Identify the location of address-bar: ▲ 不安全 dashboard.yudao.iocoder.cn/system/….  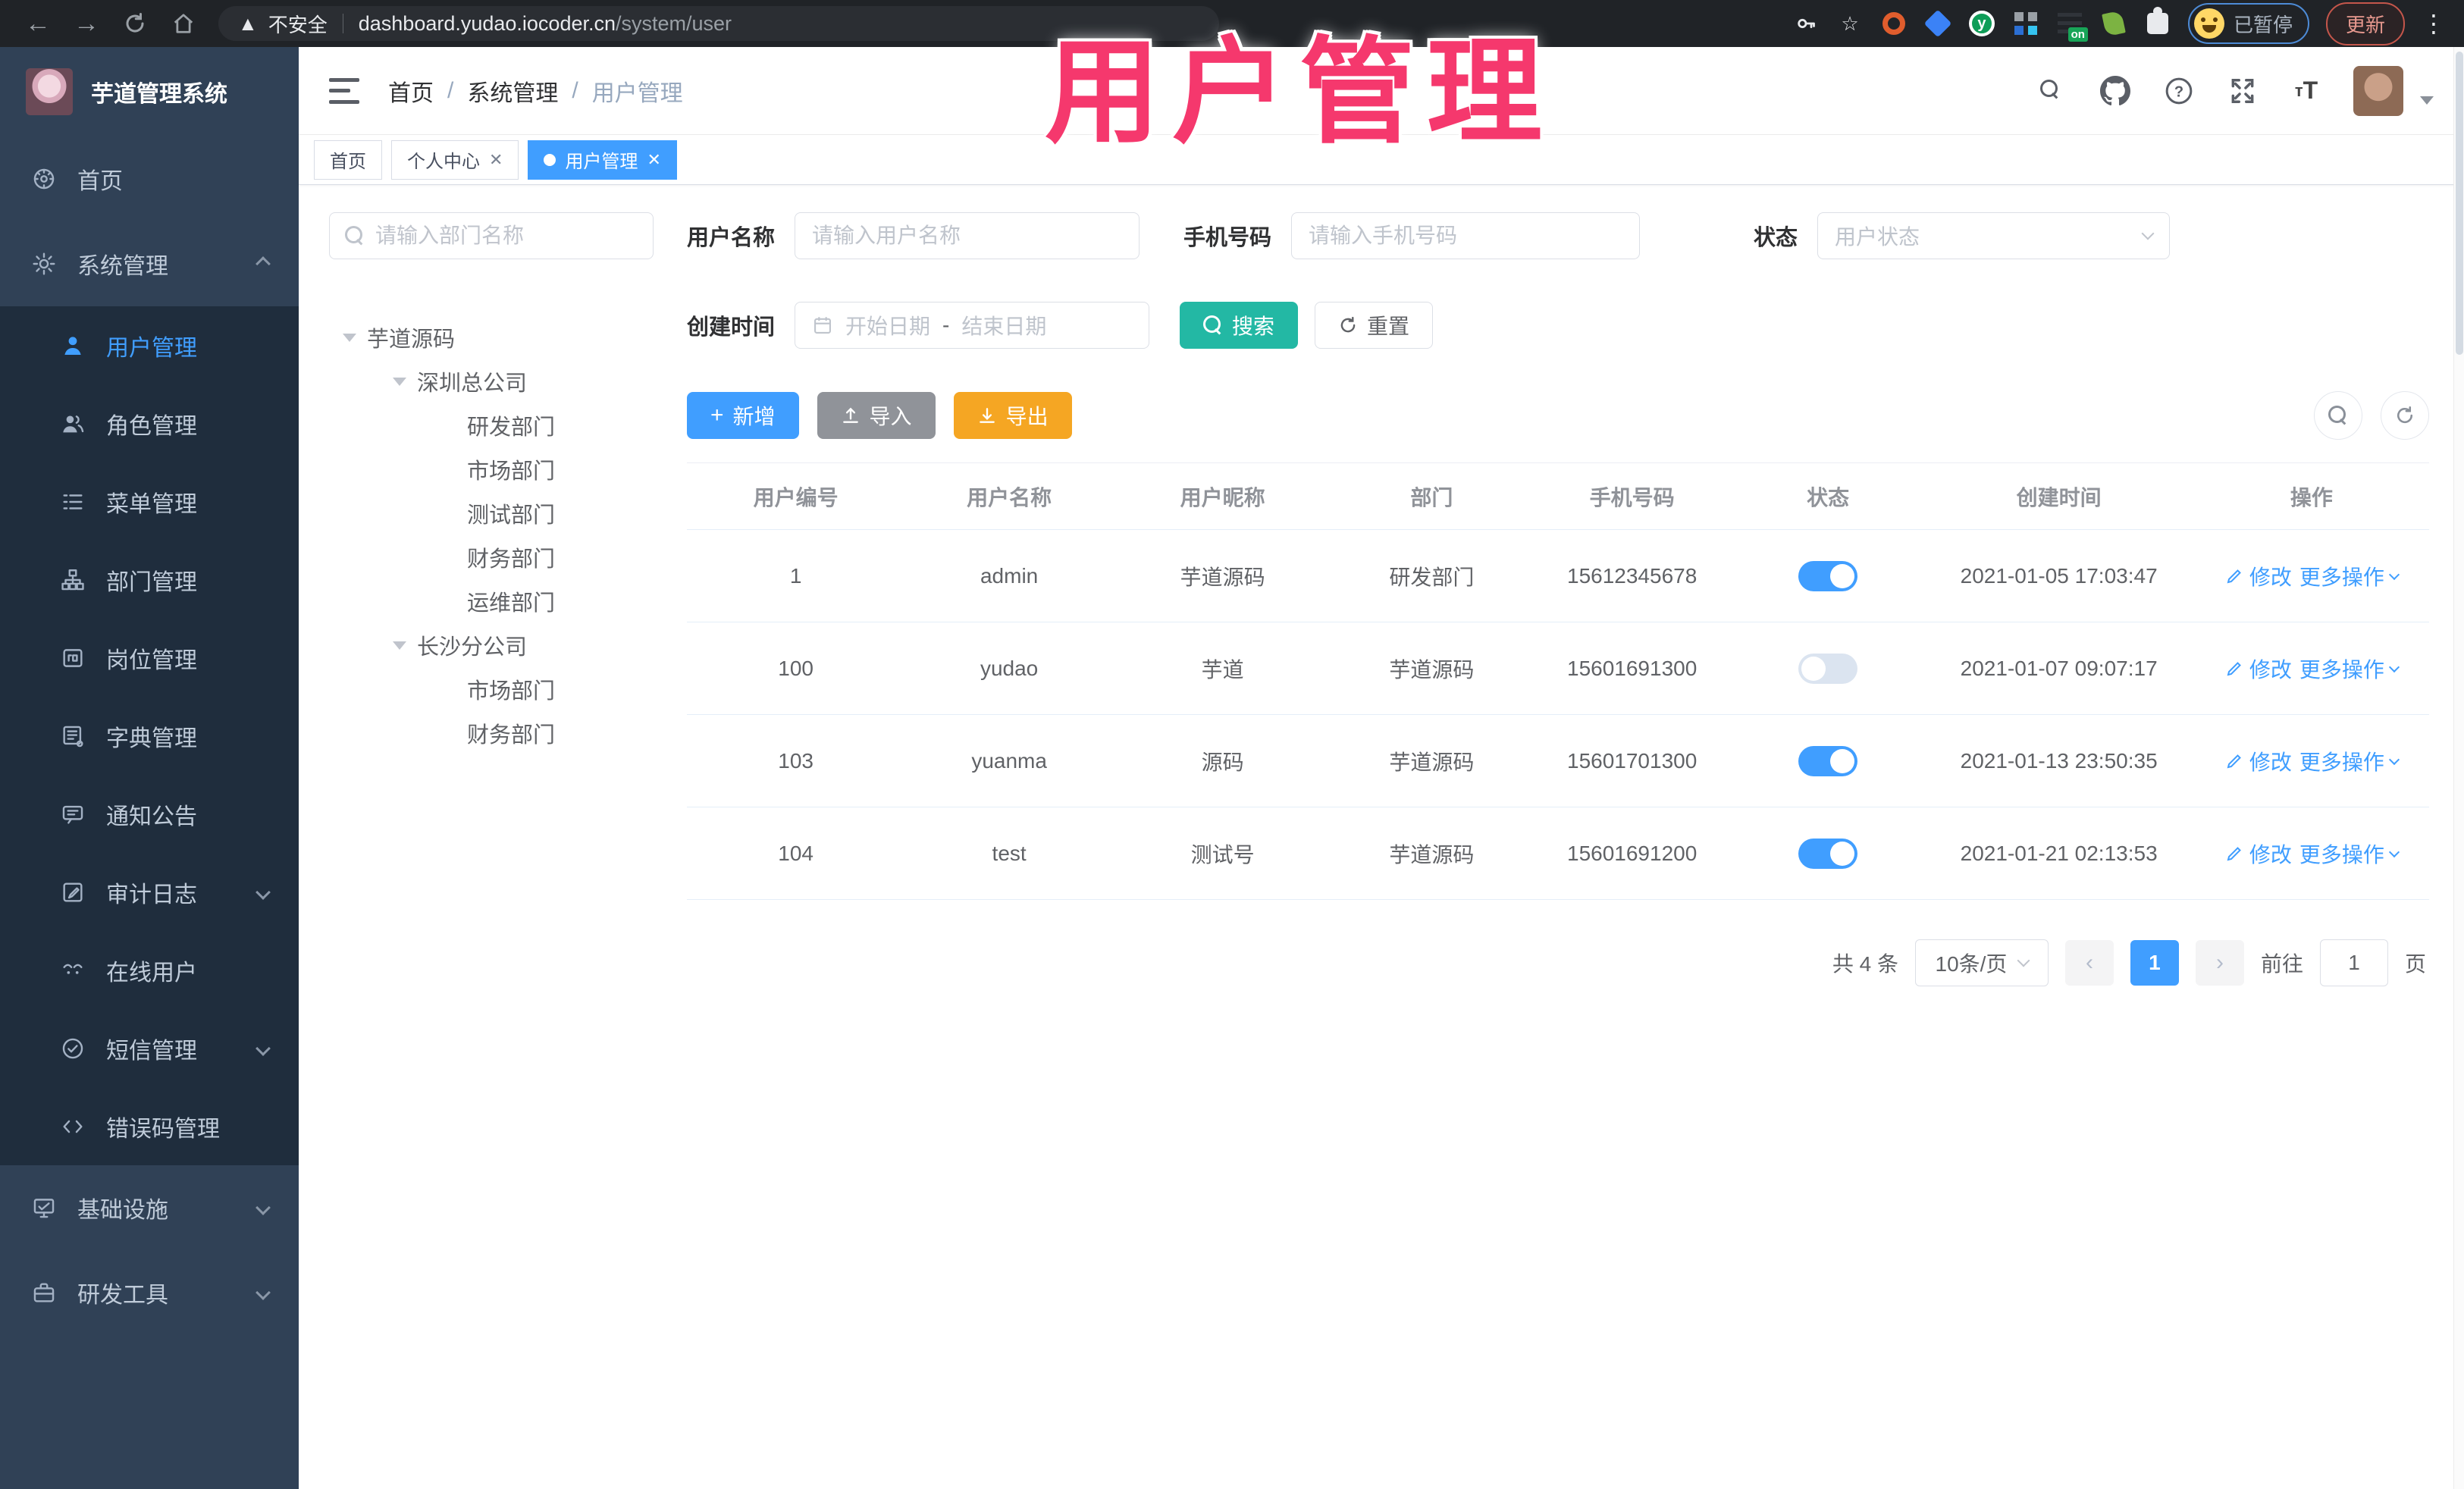
(719, 23).